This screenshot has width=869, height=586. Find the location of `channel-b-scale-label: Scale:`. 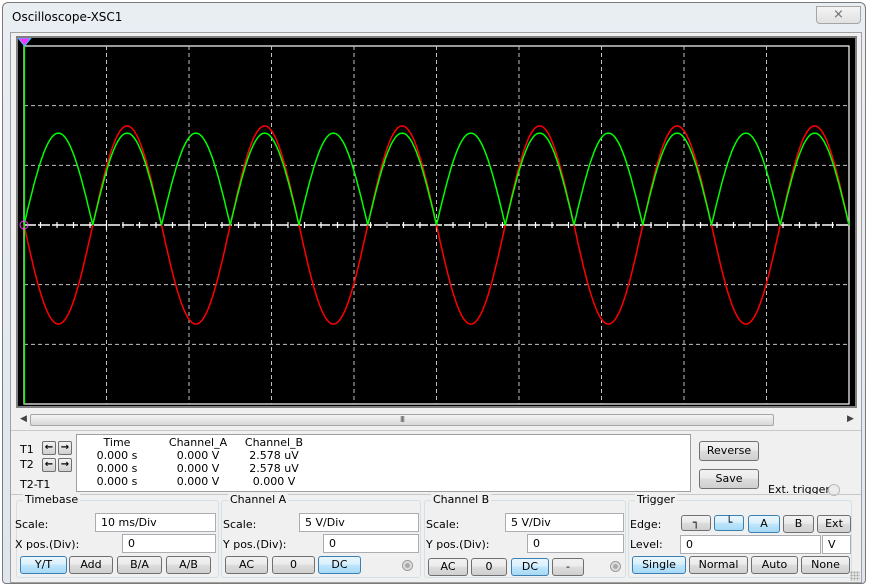

channel-b-scale-label: Scale: is located at coordinates (443, 524).